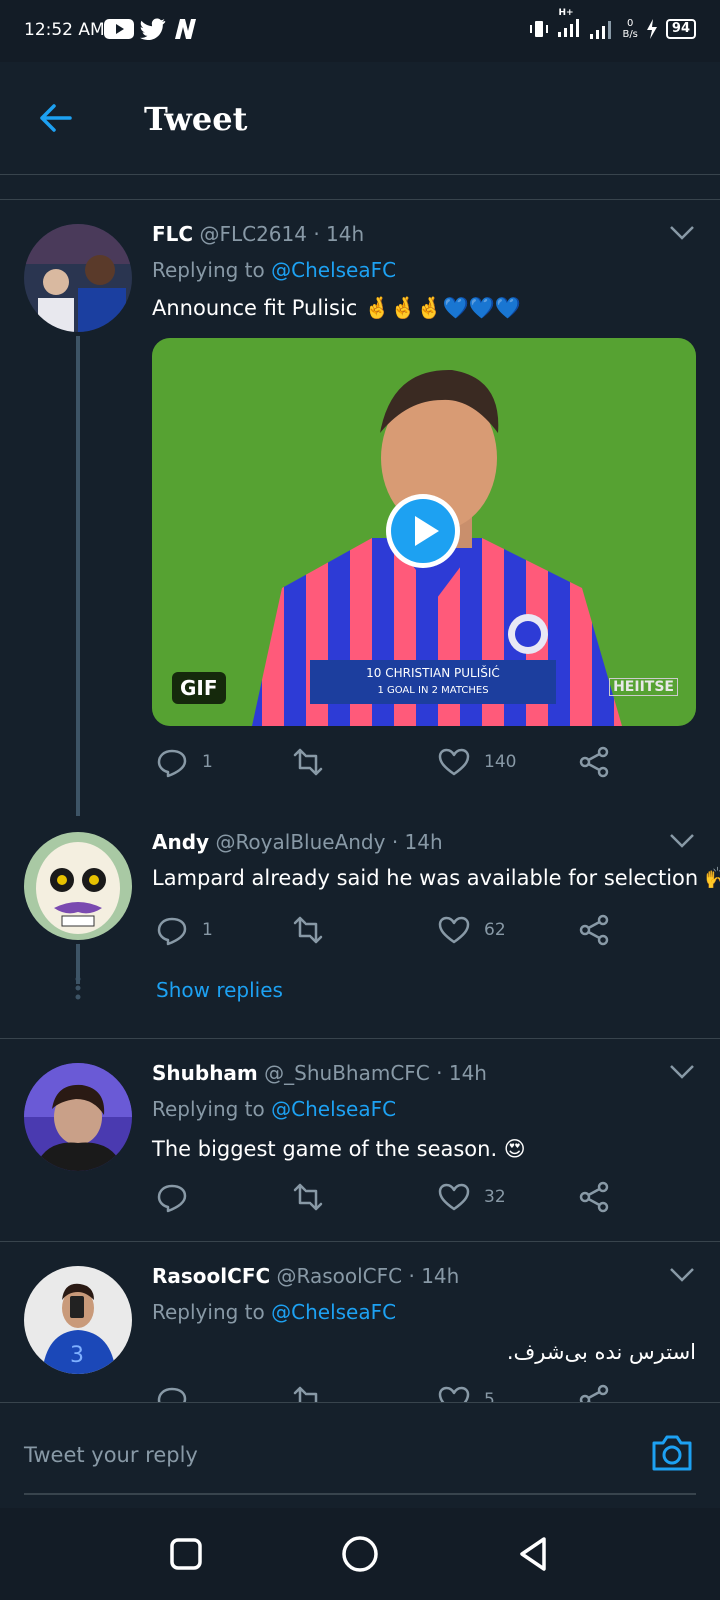  I want to click on tweet-text: استرس نده بی‌شرف., so click(601, 1352).